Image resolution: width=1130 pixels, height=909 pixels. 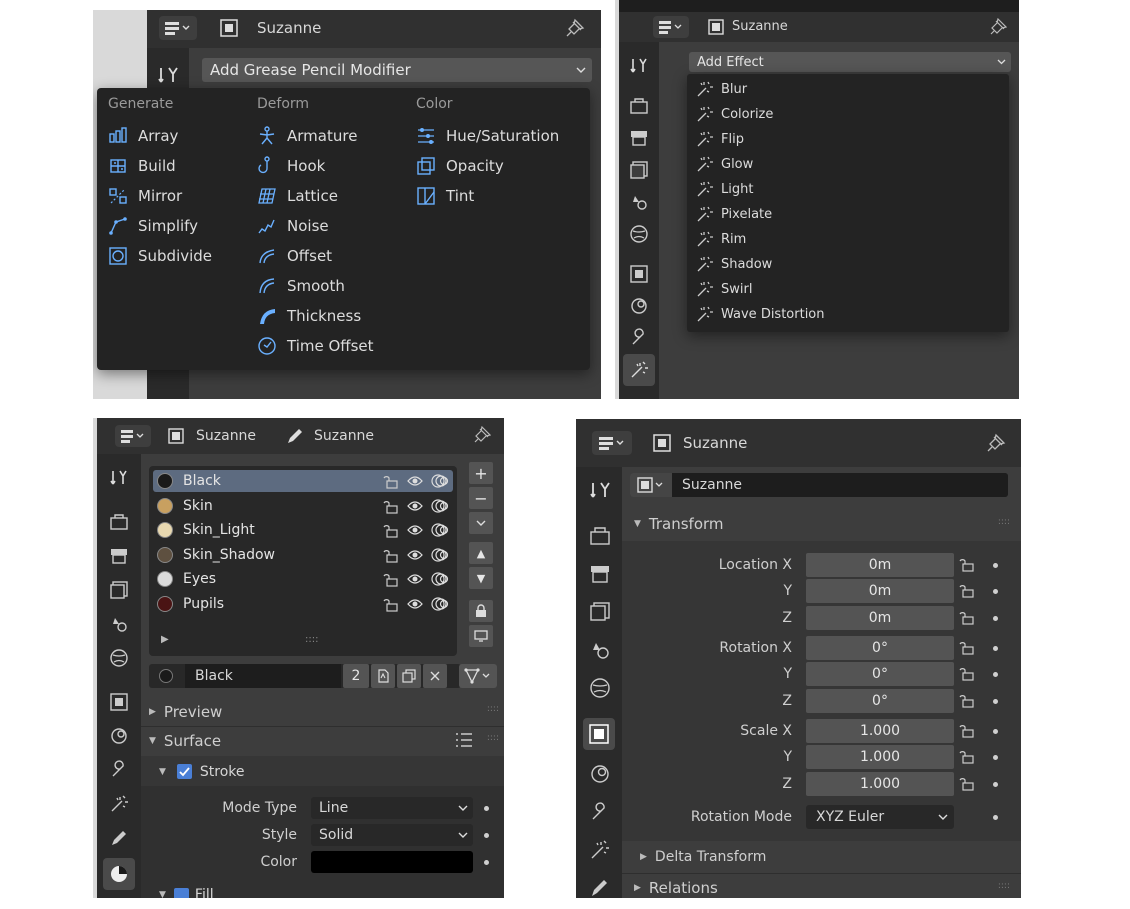 I want to click on menu-item-noise: Noise, so click(x=293, y=226).